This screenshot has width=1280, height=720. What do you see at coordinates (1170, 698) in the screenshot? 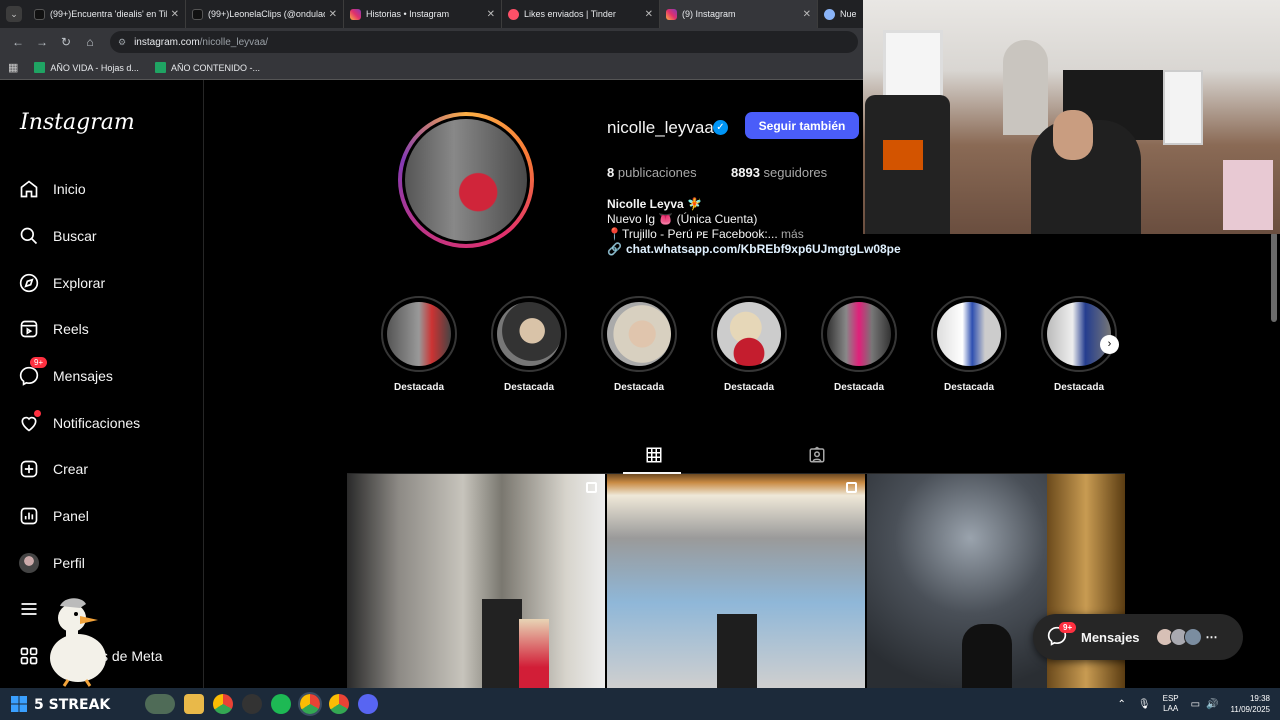
I see `language-code: ESP` at bounding box center [1170, 698].